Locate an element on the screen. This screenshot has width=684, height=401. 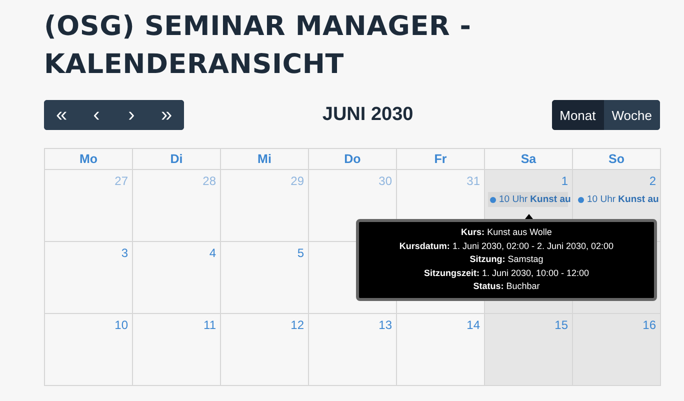
view-button: Monat is located at coordinates (578, 115).